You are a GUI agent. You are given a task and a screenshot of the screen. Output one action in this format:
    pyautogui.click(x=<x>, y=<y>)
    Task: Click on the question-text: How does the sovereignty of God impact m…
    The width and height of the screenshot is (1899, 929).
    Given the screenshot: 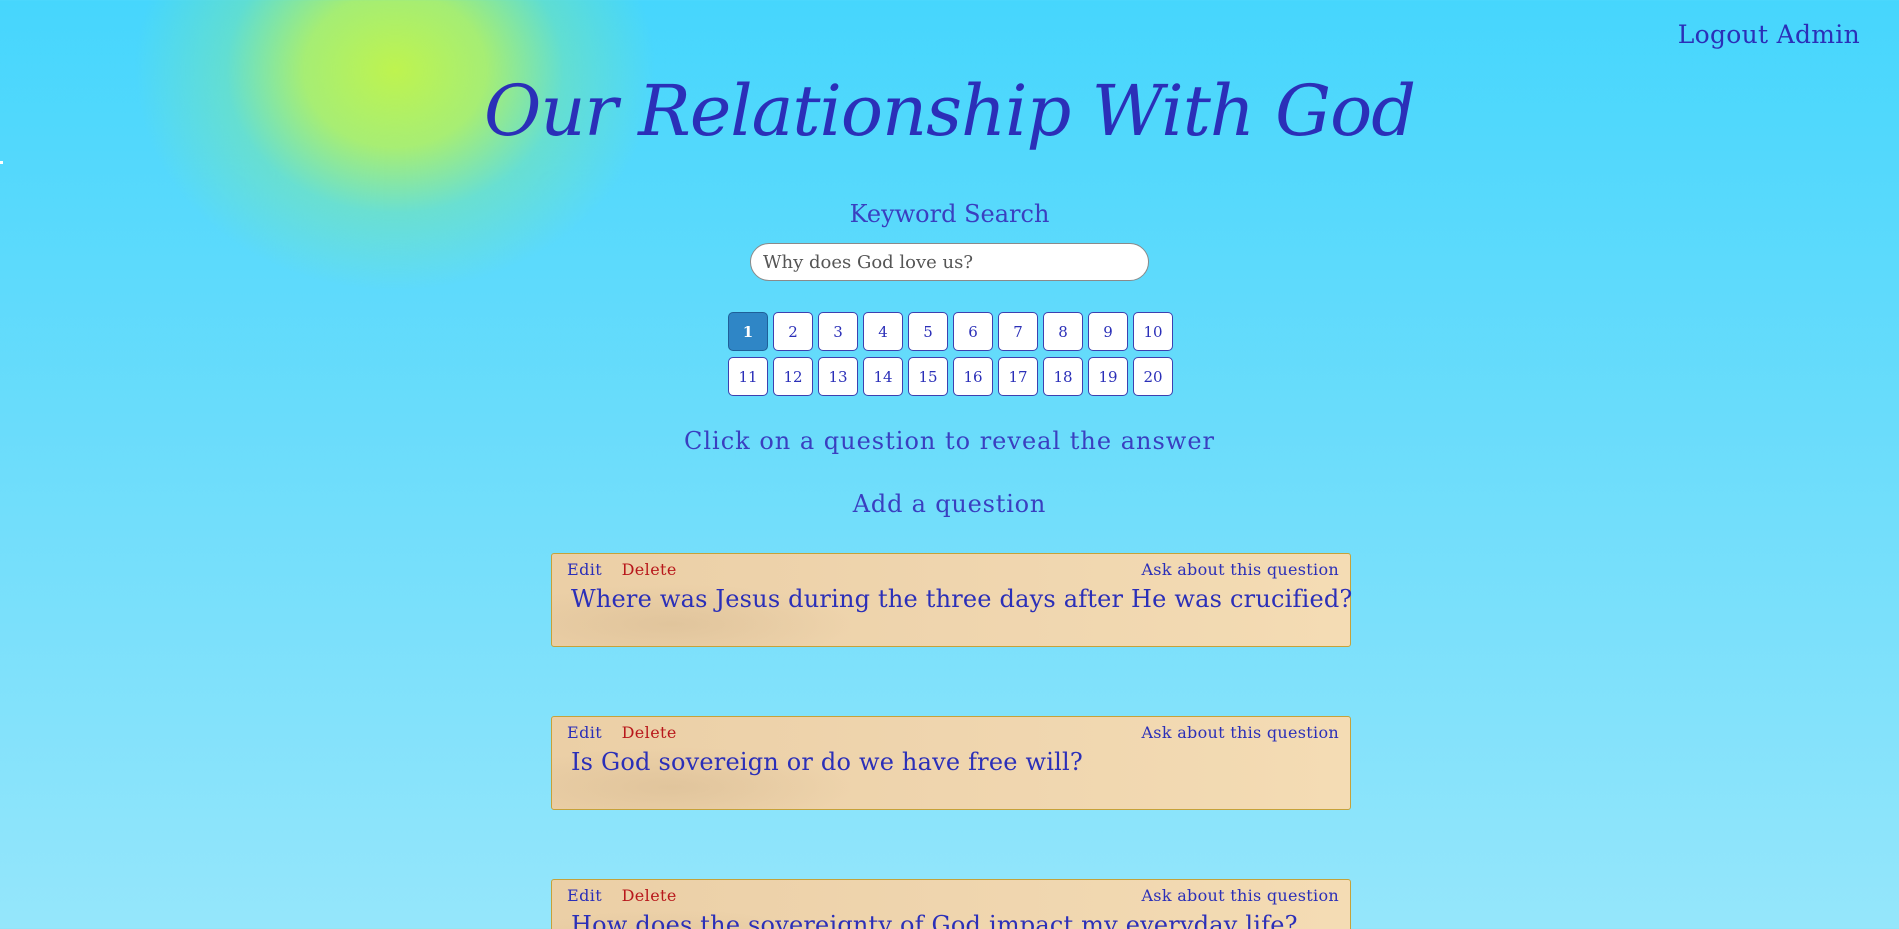 What is the action you would take?
    pyautogui.click(x=934, y=920)
    